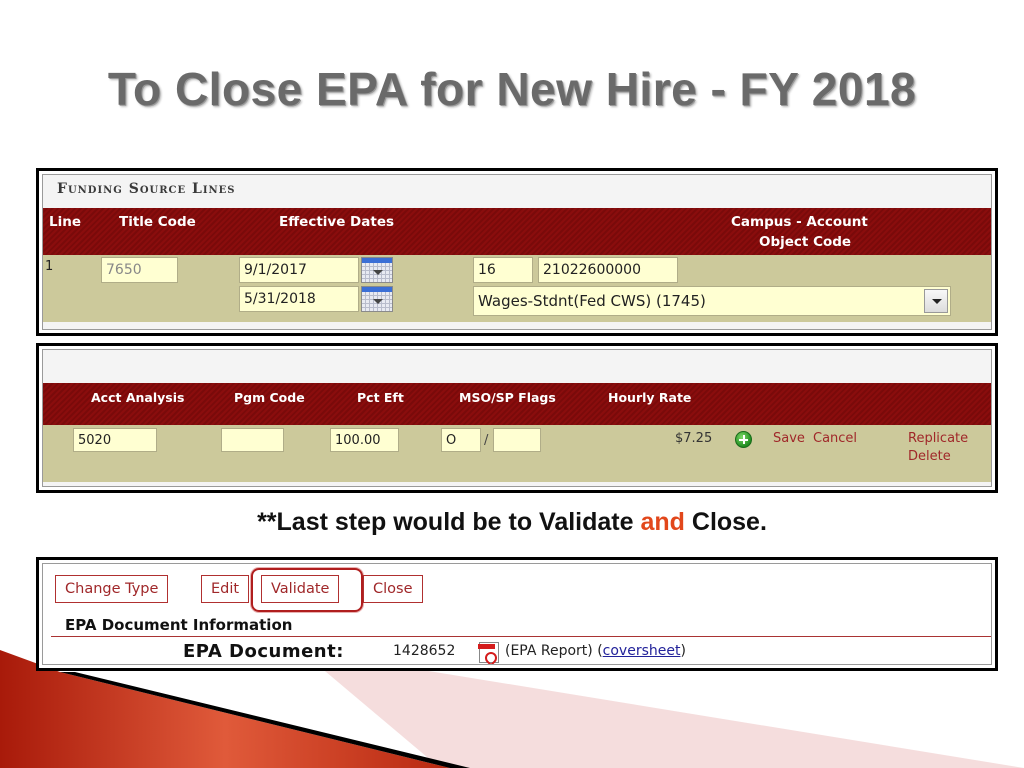 The width and height of the screenshot is (1024, 768). Describe the element at coordinates (300, 589) in the screenshot. I see `validate-button: Validate` at that location.